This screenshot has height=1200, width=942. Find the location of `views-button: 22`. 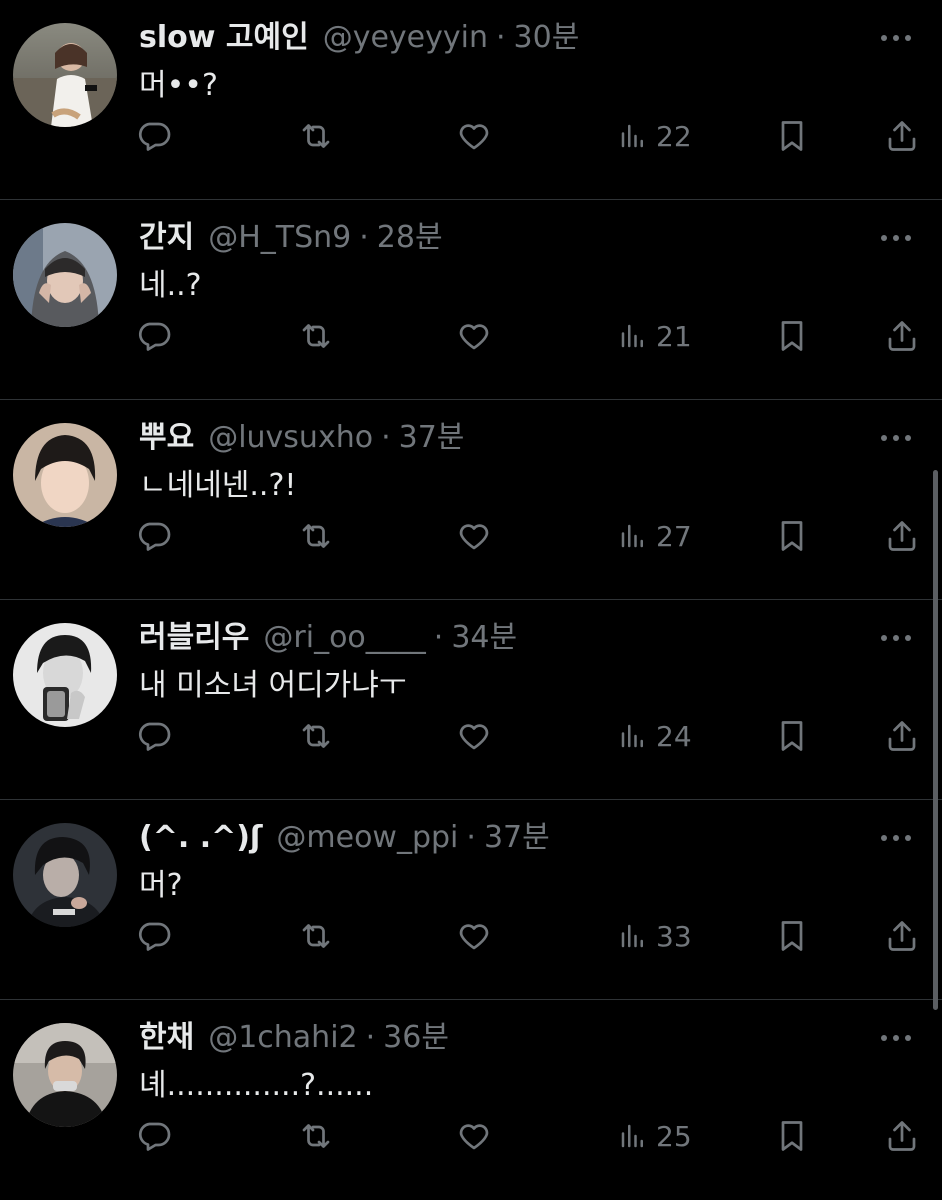

views-button: 22 is located at coordinates (655, 136).